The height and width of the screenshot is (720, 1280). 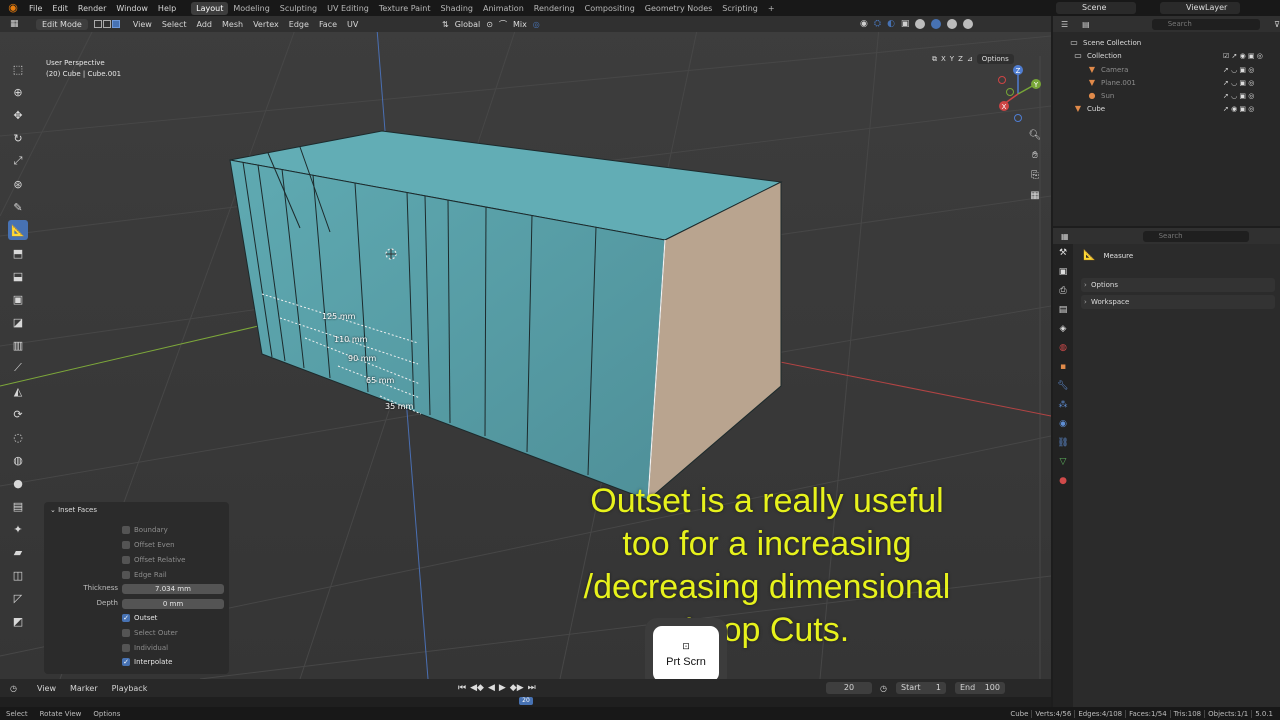 I want to click on axis-z-toggle: Z, so click(x=960, y=59).